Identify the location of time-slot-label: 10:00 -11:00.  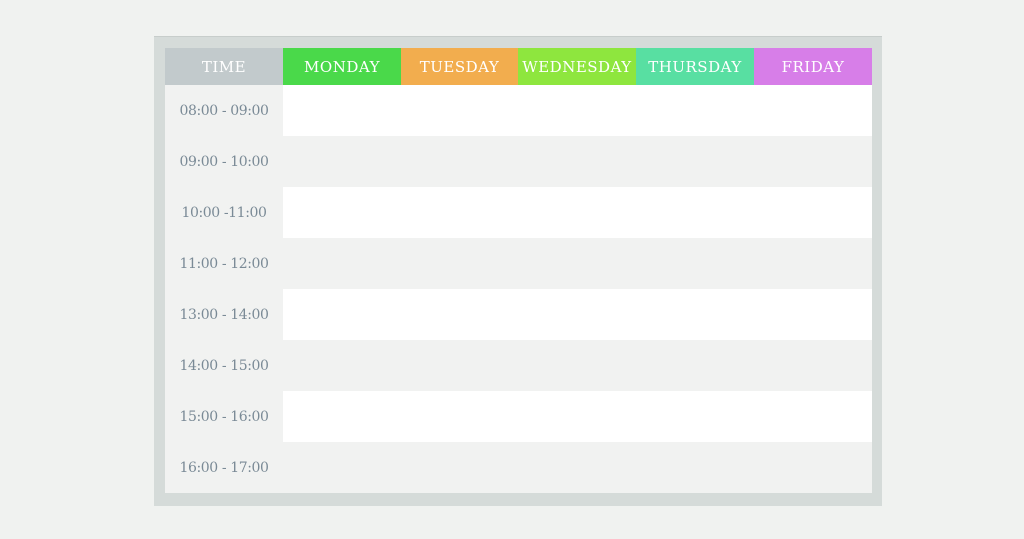
(224, 212).